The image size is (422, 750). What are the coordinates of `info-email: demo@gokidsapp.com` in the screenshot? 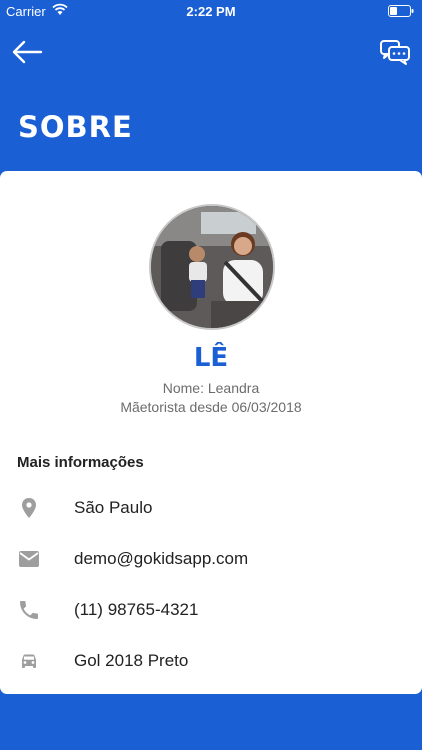 It's located at (161, 559).